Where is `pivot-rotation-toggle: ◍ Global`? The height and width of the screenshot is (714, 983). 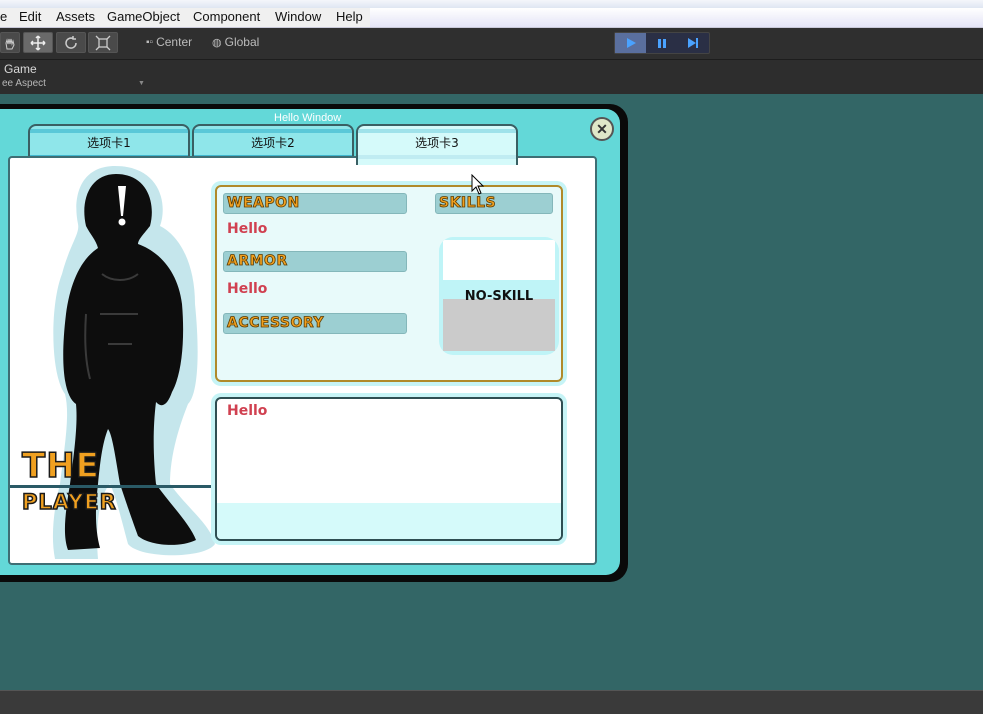 pivot-rotation-toggle: ◍ Global is located at coordinates (235, 42).